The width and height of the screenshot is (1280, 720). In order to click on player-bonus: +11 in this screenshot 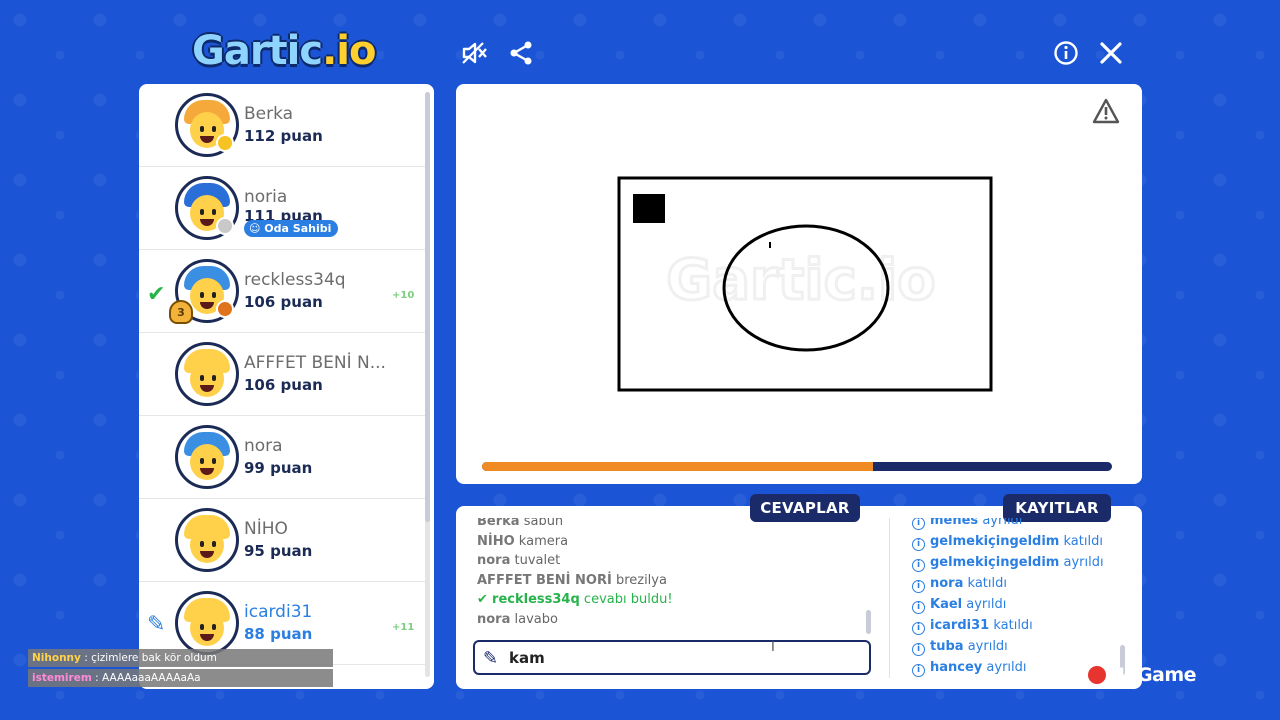, I will do `click(403, 627)`.